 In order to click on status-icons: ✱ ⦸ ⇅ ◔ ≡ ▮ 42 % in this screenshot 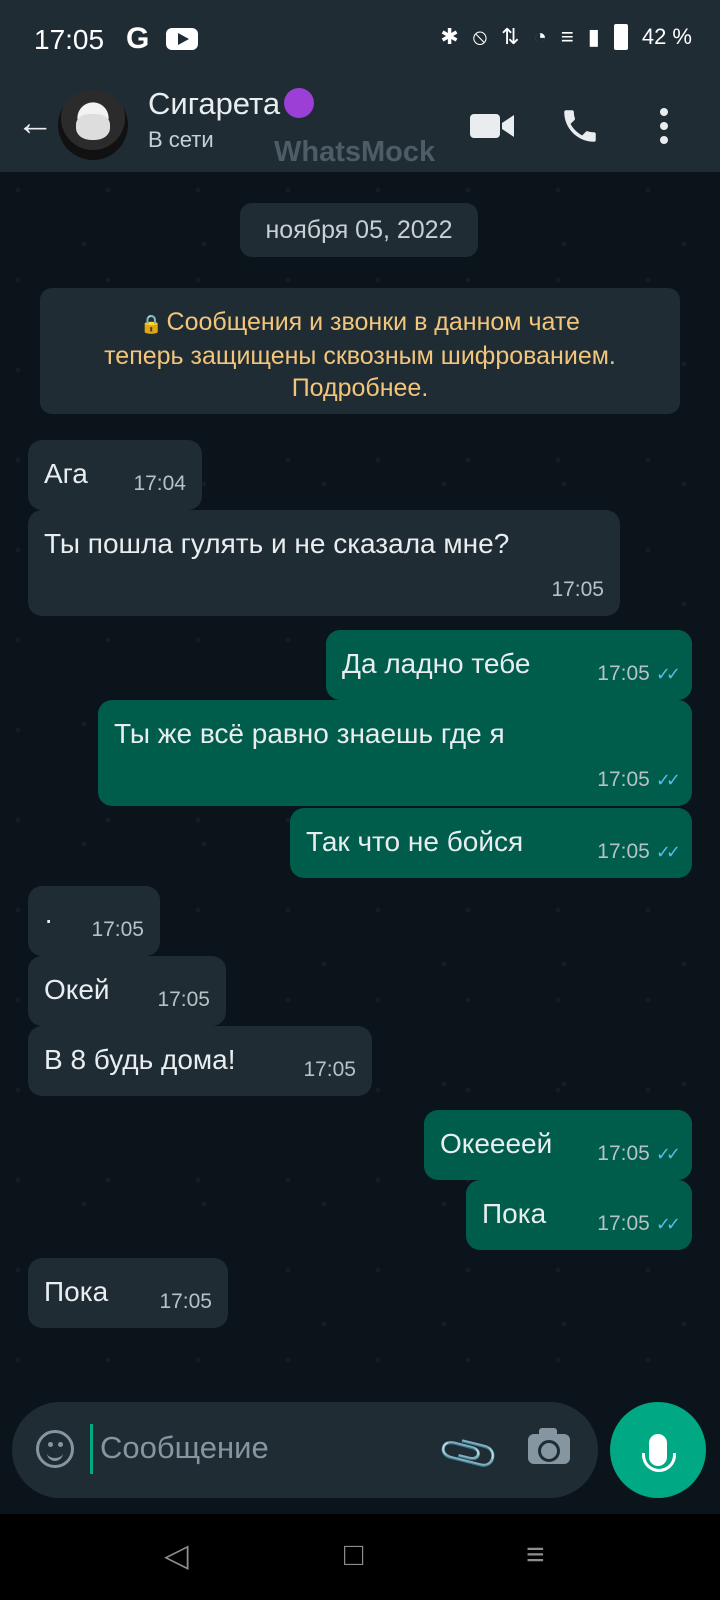, I will do `click(566, 37)`.